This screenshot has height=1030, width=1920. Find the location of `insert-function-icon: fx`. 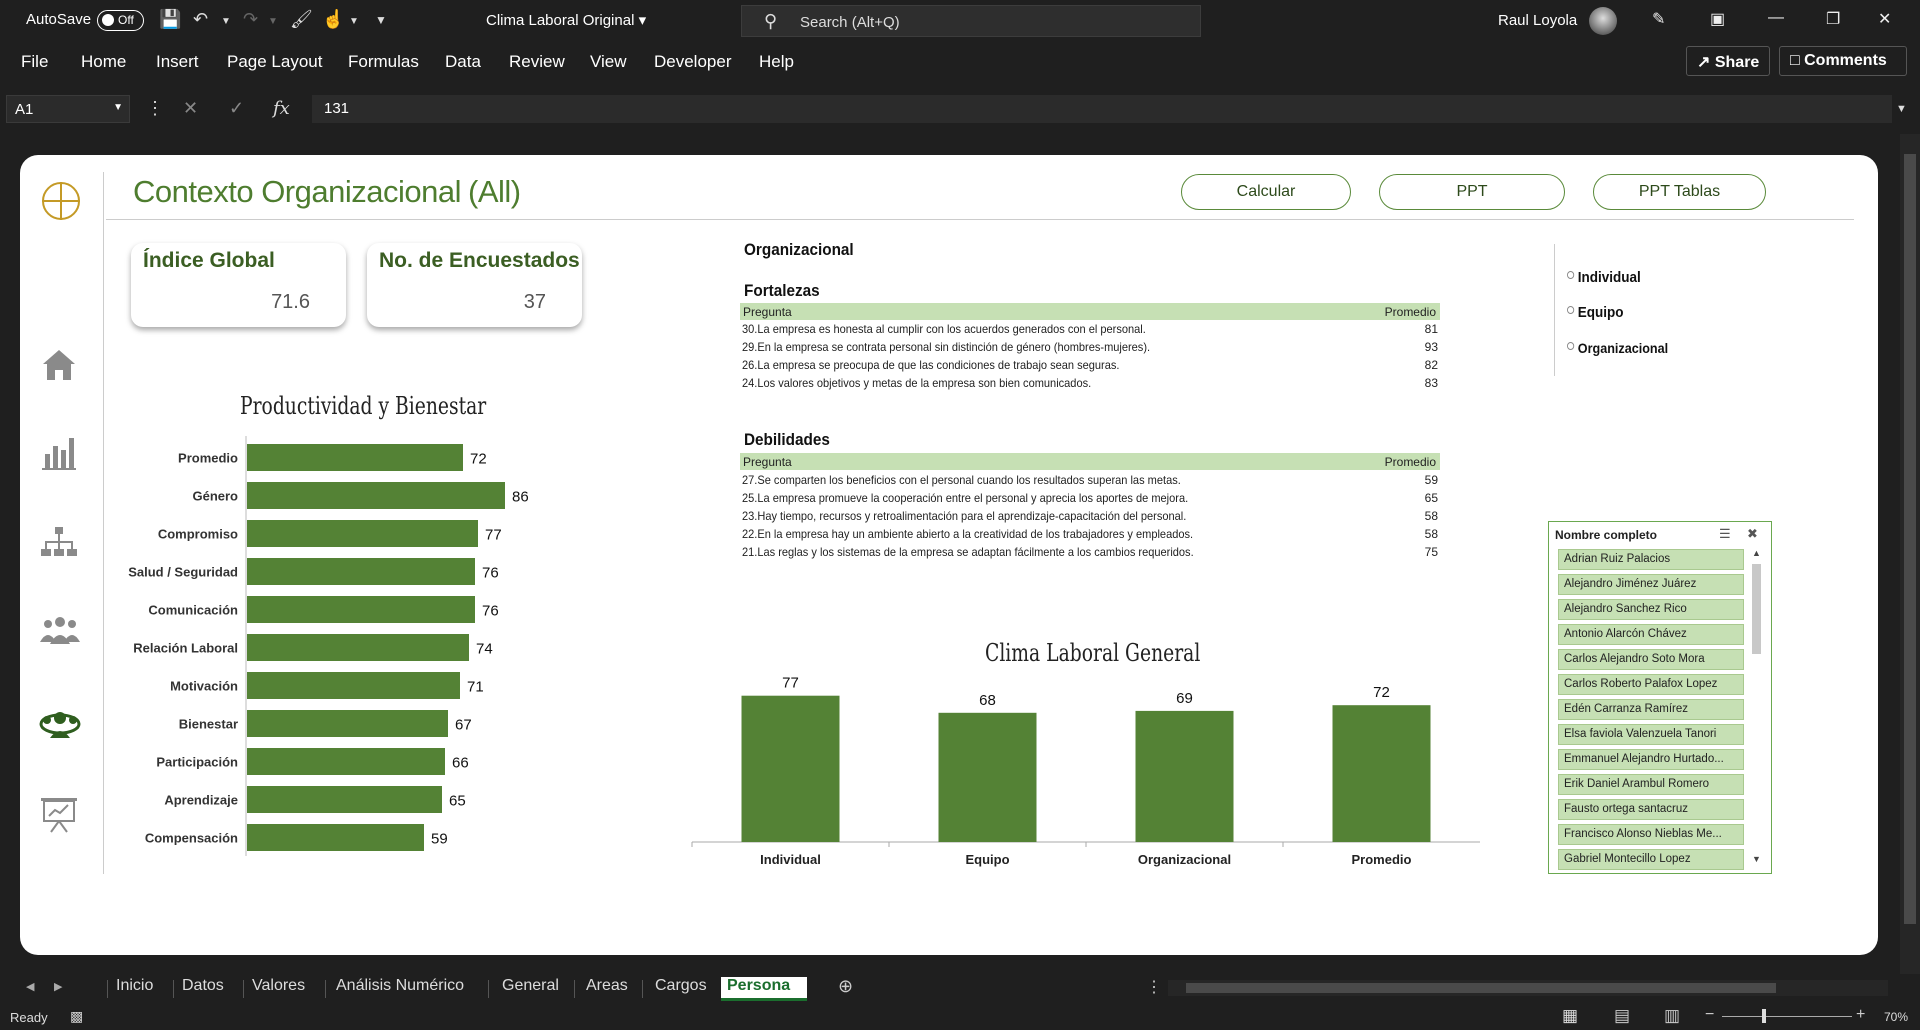

insert-function-icon: fx is located at coordinates (281, 108).